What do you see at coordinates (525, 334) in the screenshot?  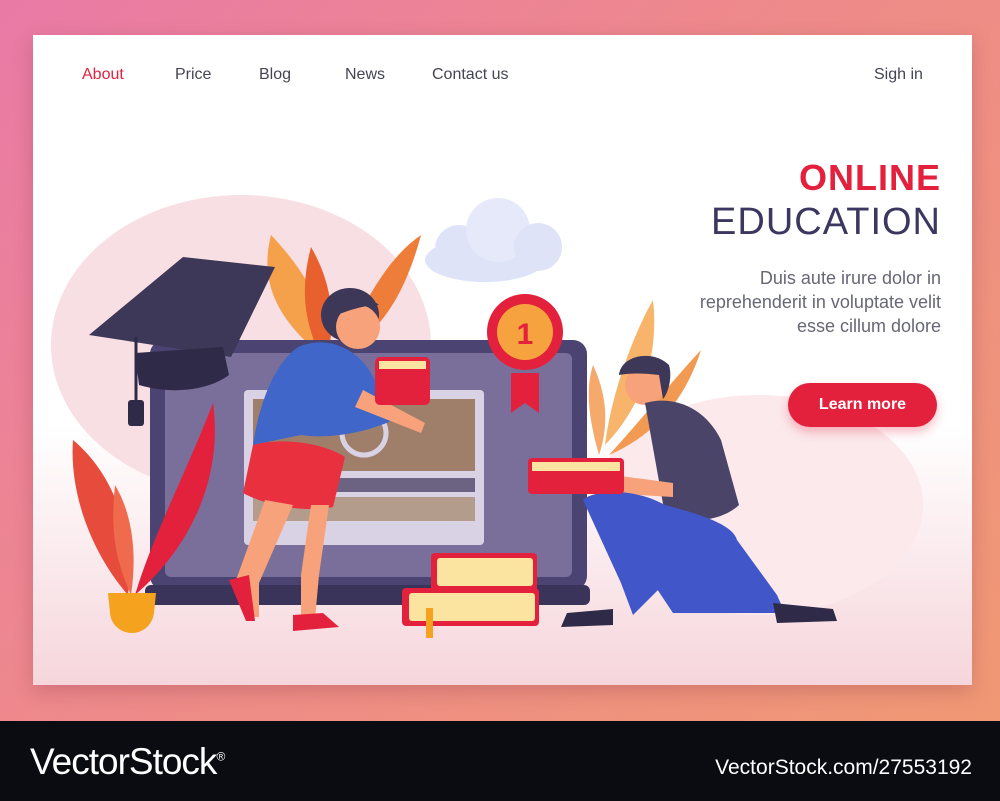 I see `medal-number: 1` at bounding box center [525, 334].